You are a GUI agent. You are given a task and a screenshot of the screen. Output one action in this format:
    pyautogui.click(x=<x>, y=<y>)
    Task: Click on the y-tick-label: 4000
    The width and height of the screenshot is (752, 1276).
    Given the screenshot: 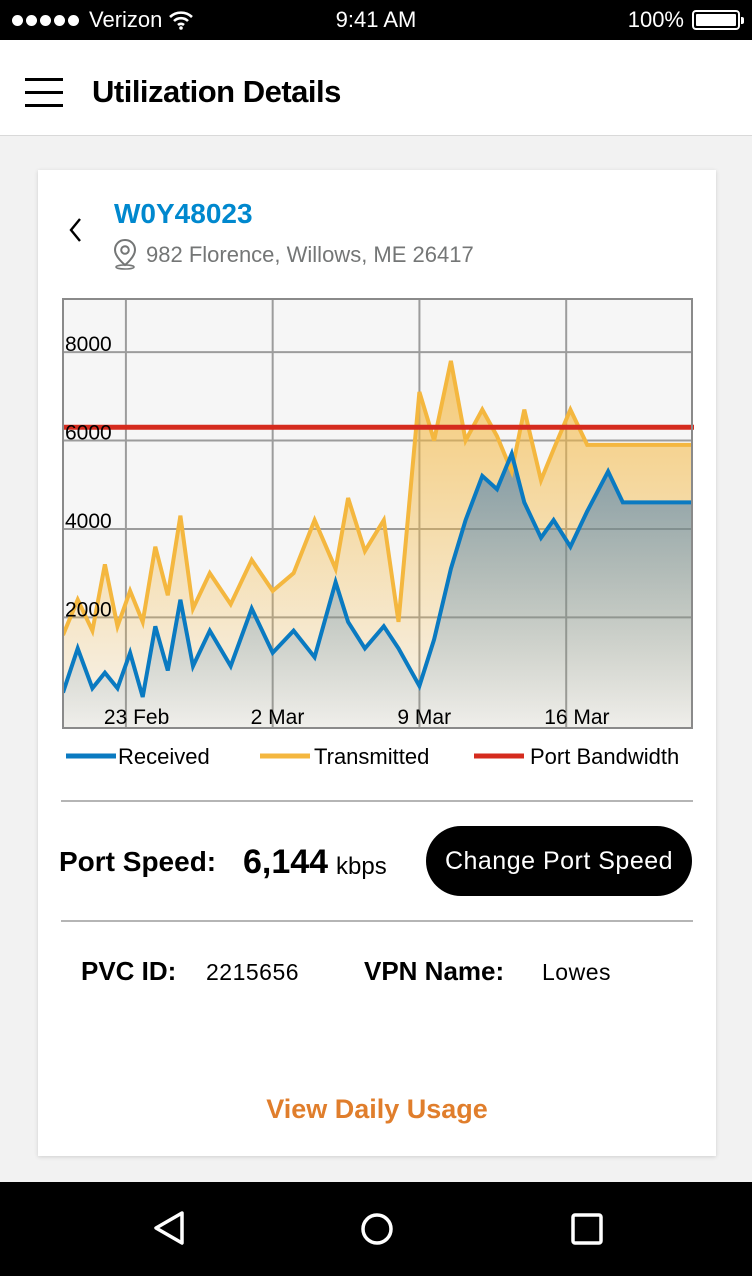 What is the action you would take?
    pyautogui.click(x=88, y=521)
    